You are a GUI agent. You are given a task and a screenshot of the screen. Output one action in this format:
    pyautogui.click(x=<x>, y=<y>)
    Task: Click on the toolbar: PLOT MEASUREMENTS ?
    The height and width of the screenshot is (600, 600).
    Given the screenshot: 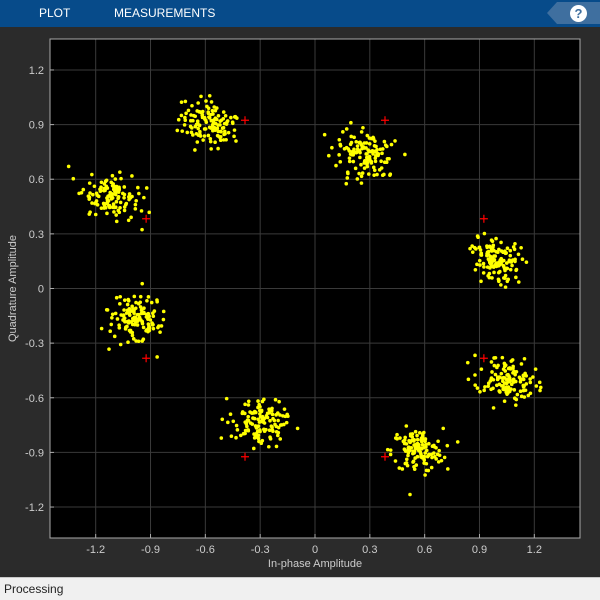 What is the action you would take?
    pyautogui.click(x=300, y=13)
    